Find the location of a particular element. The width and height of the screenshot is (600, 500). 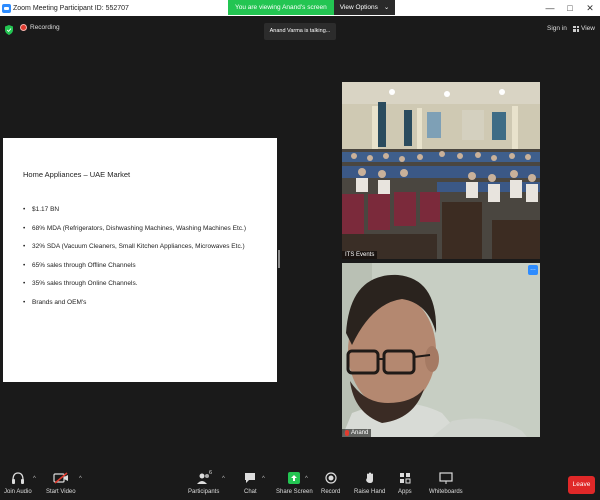

recording-label: Recording is located at coordinates (45, 27).